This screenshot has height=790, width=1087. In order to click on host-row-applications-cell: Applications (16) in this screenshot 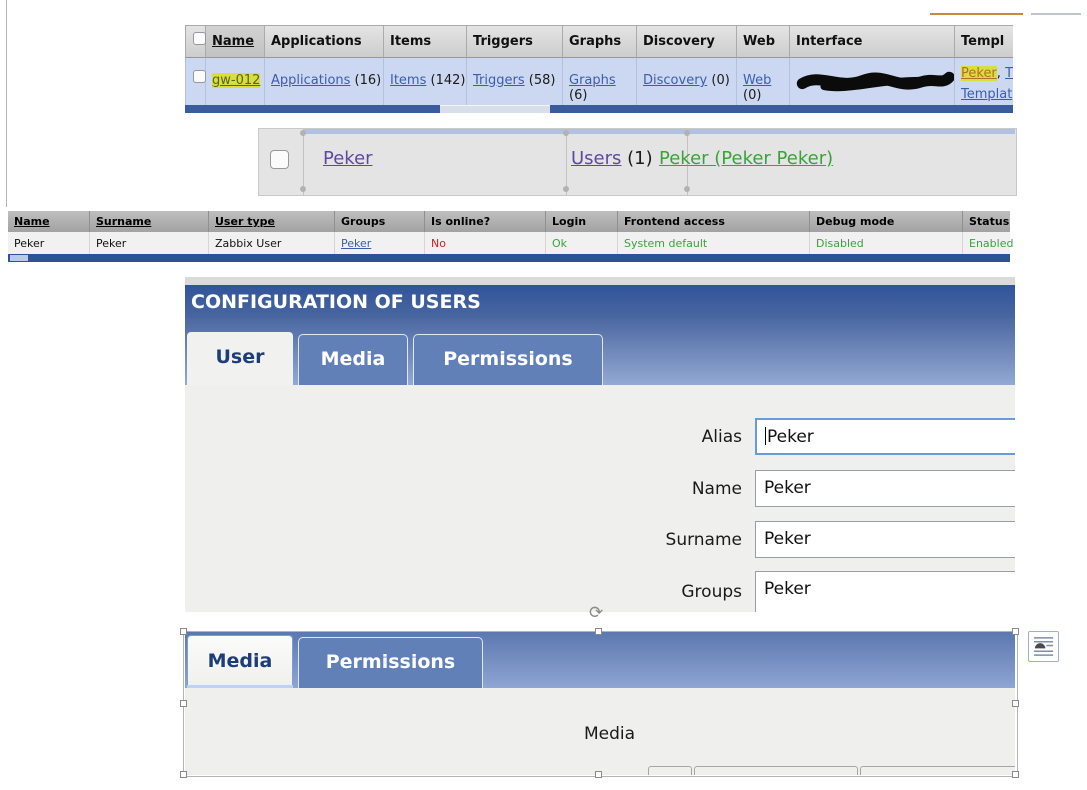, I will do `click(324, 81)`.